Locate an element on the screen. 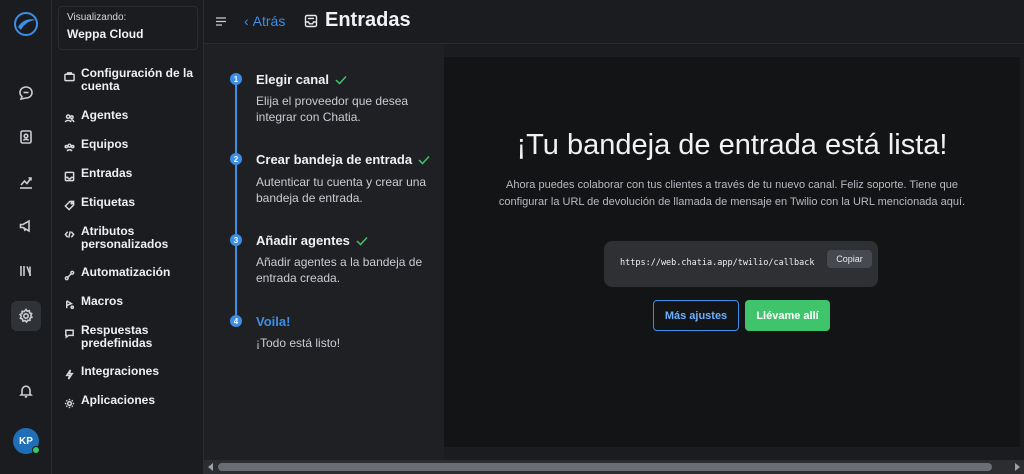  briefcase-icon is located at coordinates (69, 75).